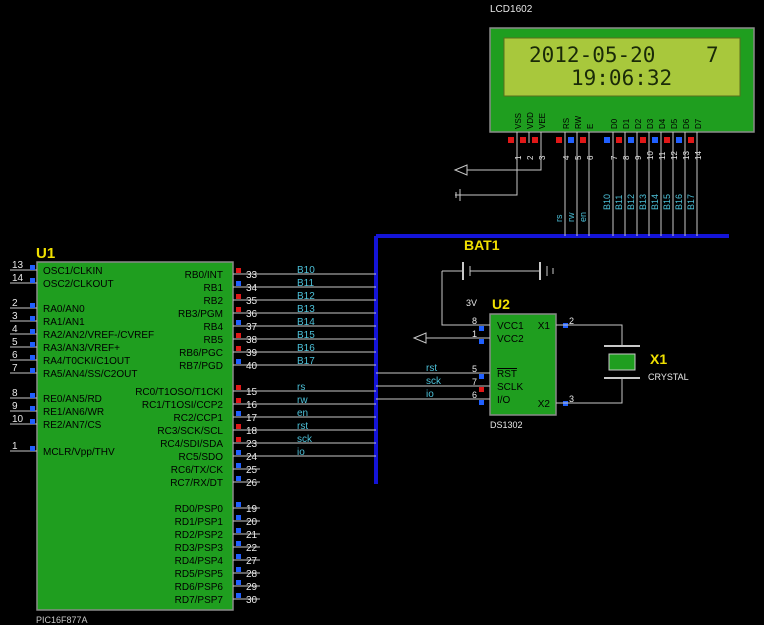 The image size is (764, 625). What do you see at coordinates (566, 123) in the screenshot?
I see `lcd-pin-name: RS` at bounding box center [566, 123].